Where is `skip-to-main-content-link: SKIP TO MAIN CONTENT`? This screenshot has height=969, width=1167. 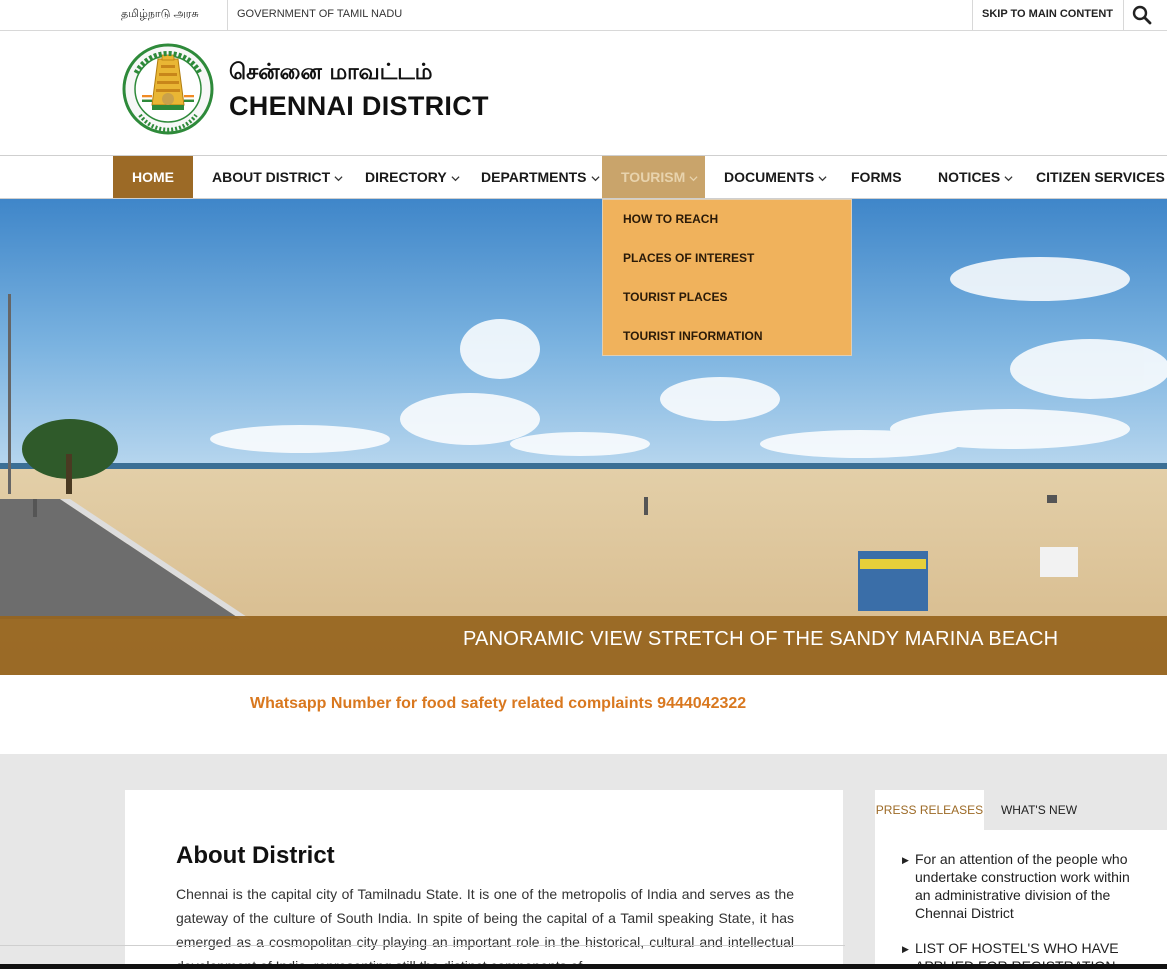
skip-to-main-content-link: SKIP TO MAIN CONTENT is located at coordinates (1047, 14).